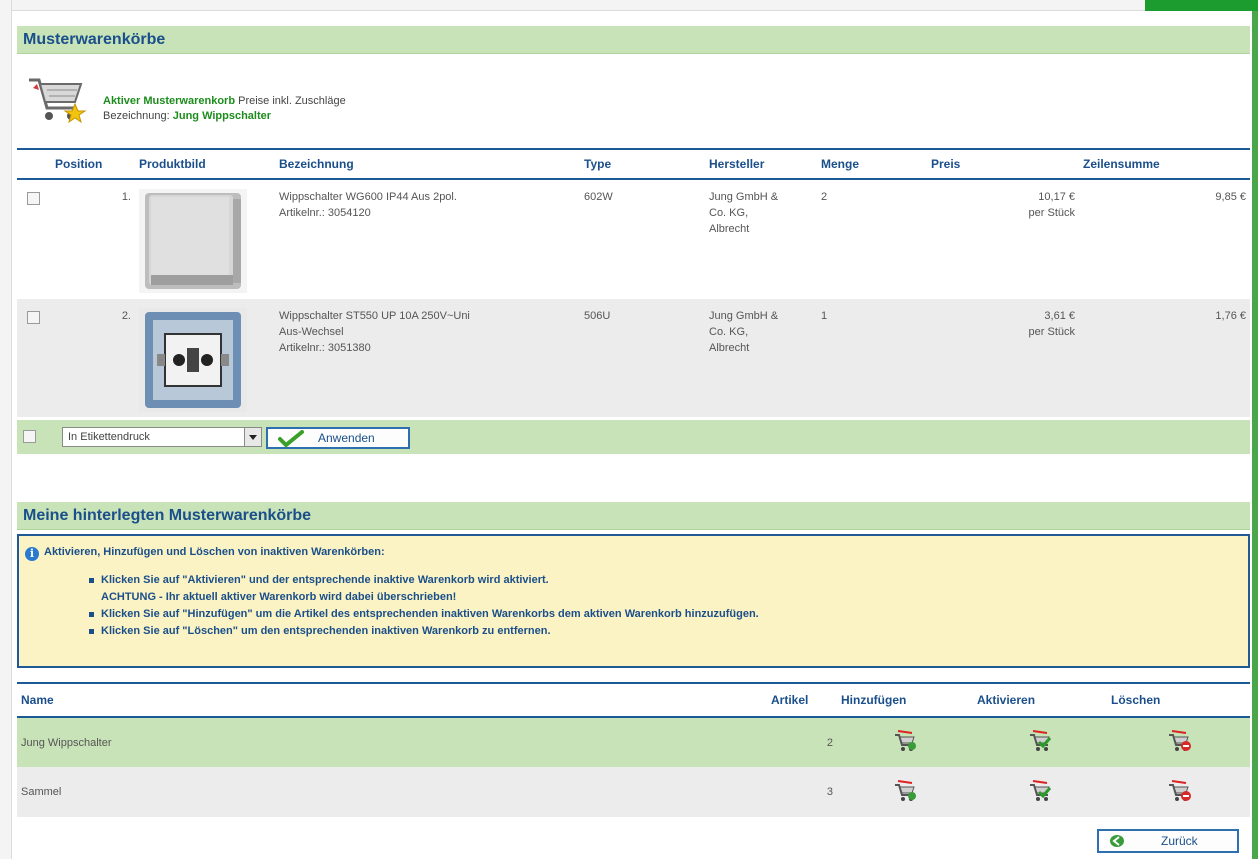 The image size is (1258, 859). What do you see at coordinates (1164, 239) in the screenshot?
I see `row-sum: 9,85 €` at bounding box center [1164, 239].